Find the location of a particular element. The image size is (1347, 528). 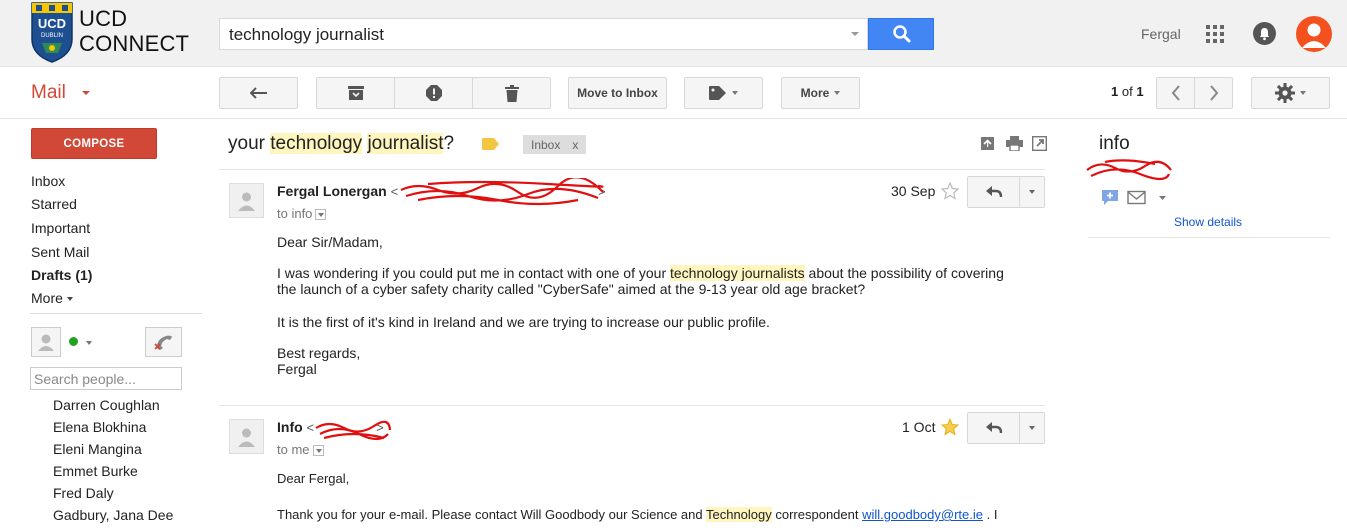

label-chip-inbox: Inbox x is located at coordinates (555, 144).